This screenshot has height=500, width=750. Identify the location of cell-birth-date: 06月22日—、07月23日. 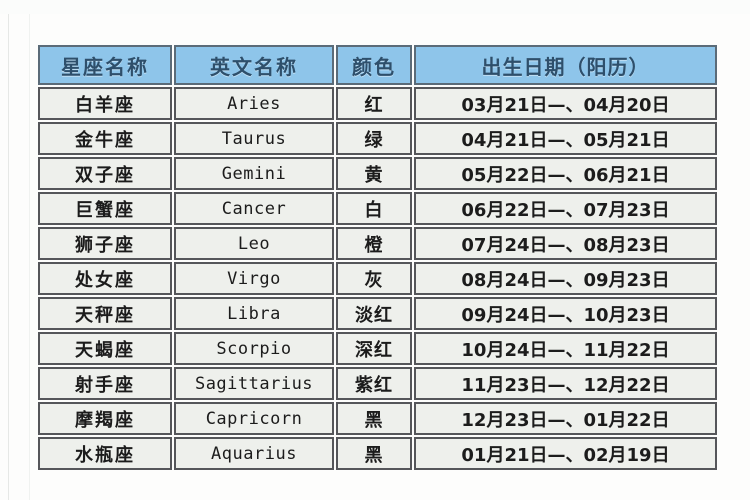
(565, 208).